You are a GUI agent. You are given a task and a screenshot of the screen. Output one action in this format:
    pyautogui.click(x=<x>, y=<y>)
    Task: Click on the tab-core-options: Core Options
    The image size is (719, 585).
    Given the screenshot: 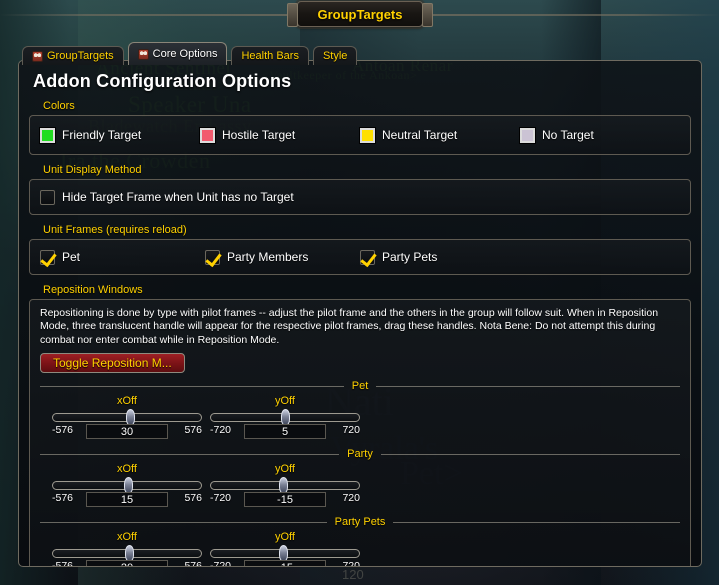 What is the action you would take?
    pyautogui.click(x=177, y=53)
    